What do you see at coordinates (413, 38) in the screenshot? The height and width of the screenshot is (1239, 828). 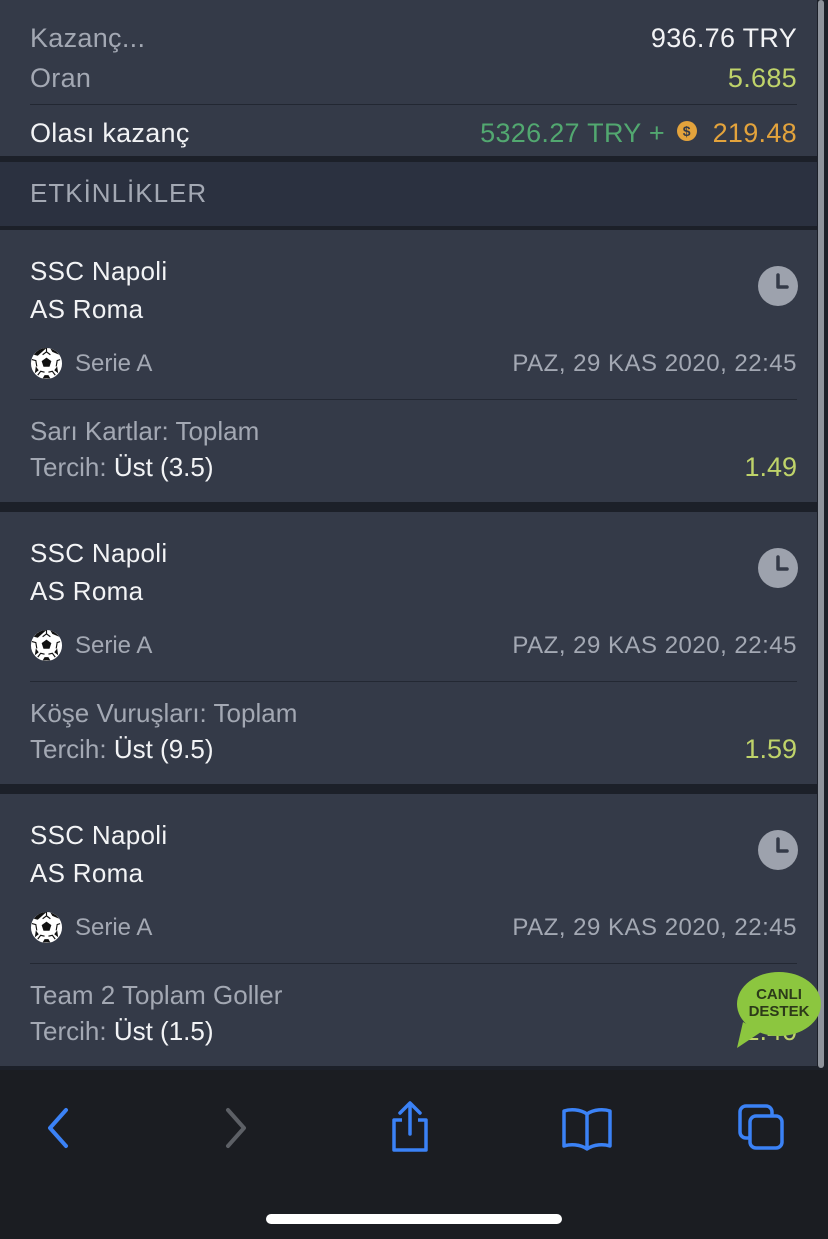 I see `stake-row: Kazanç... 936.76 TRY` at bounding box center [413, 38].